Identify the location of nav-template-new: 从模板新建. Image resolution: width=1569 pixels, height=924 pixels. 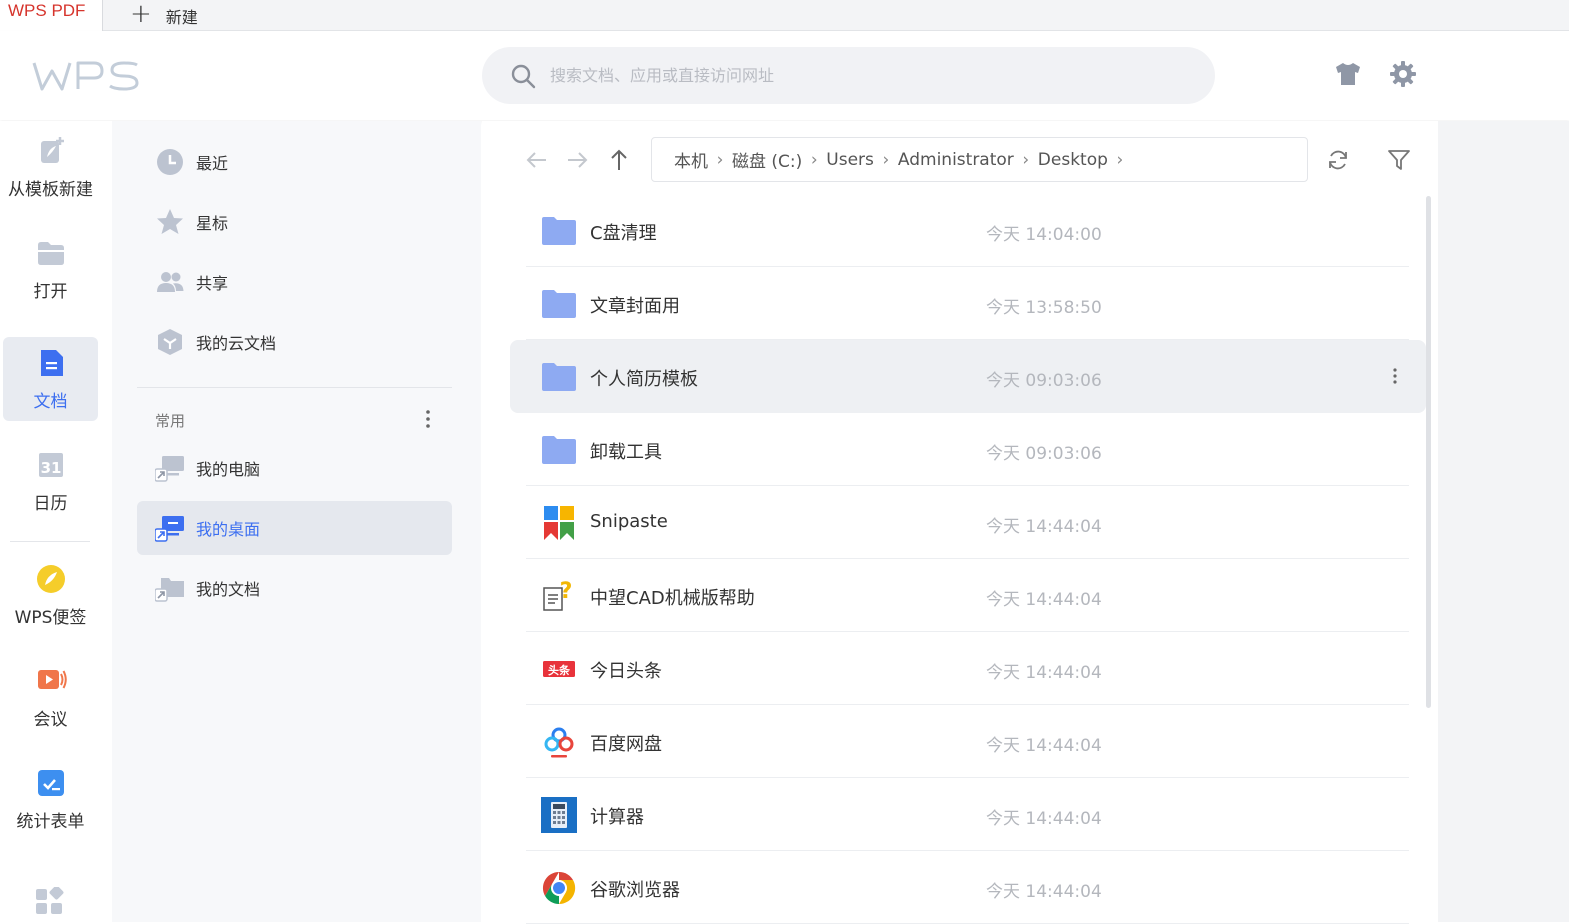
(50, 167).